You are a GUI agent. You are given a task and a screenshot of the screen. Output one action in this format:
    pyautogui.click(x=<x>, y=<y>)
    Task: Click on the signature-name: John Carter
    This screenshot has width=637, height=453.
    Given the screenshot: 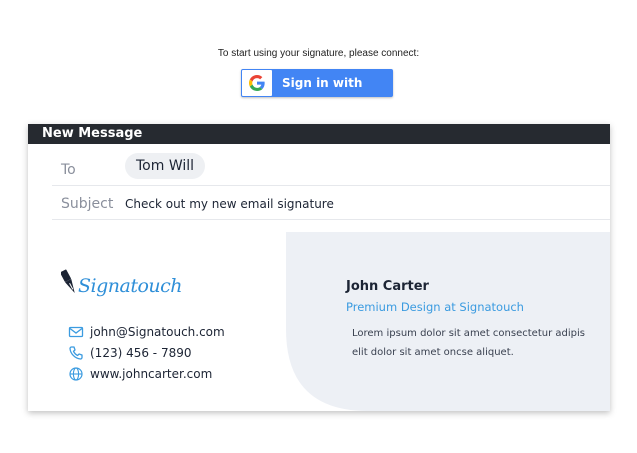 What is the action you would take?
    pyautogui.click(x=387, y=286)
    